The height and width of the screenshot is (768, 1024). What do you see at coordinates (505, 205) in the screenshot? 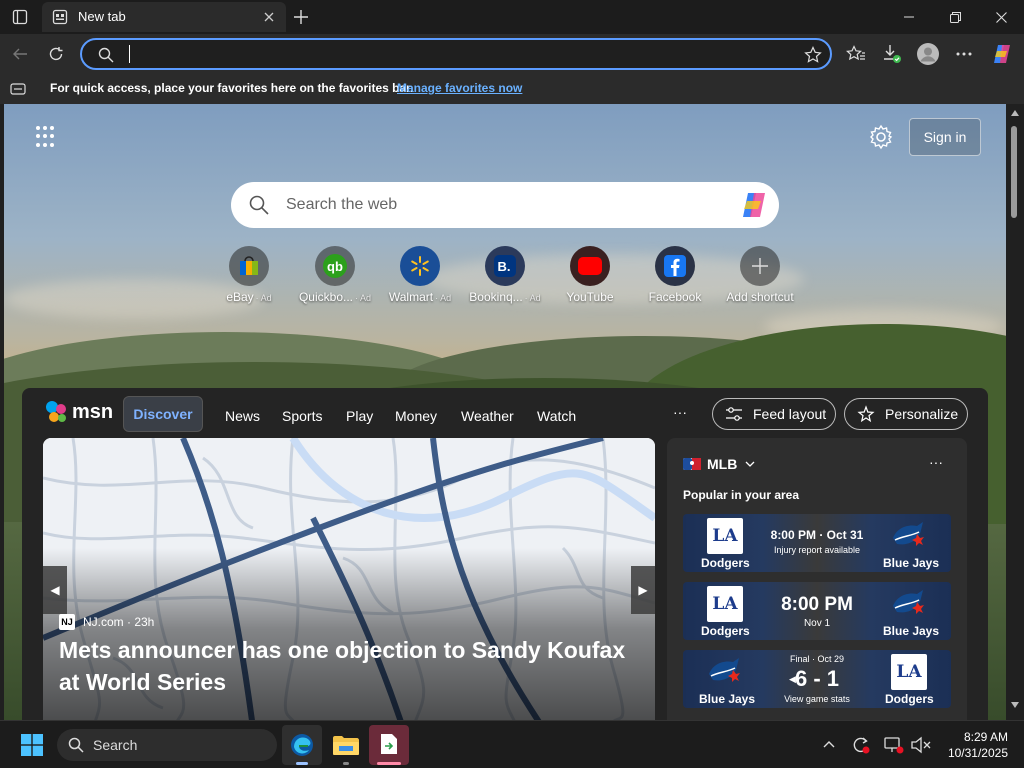
I see `web-search-box: Search the web` at bounding box center [505, 205].